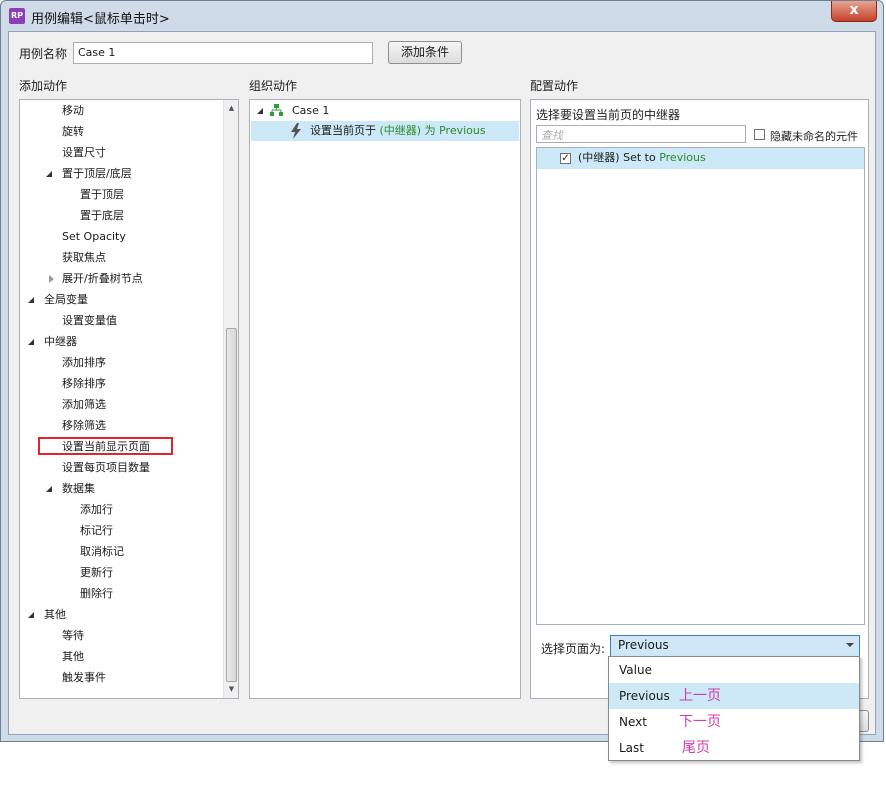  What do you see at coordinates (734, 670) in the screenshot?
I see `option-value: Value` at bounding box center [734, 670].